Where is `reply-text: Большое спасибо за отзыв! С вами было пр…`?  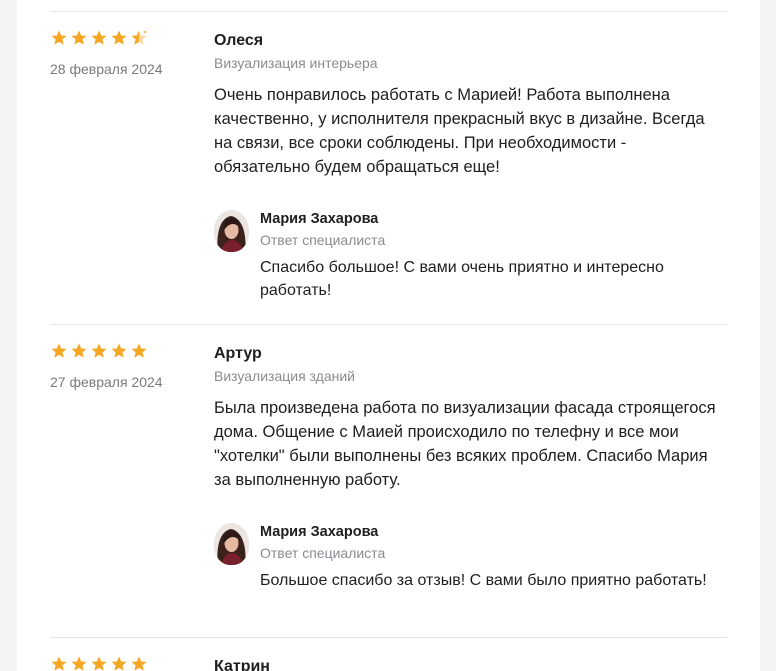
reply-text: Большое спасибо за отзыв! С вами было пр… is located at coordinates (483, 580).